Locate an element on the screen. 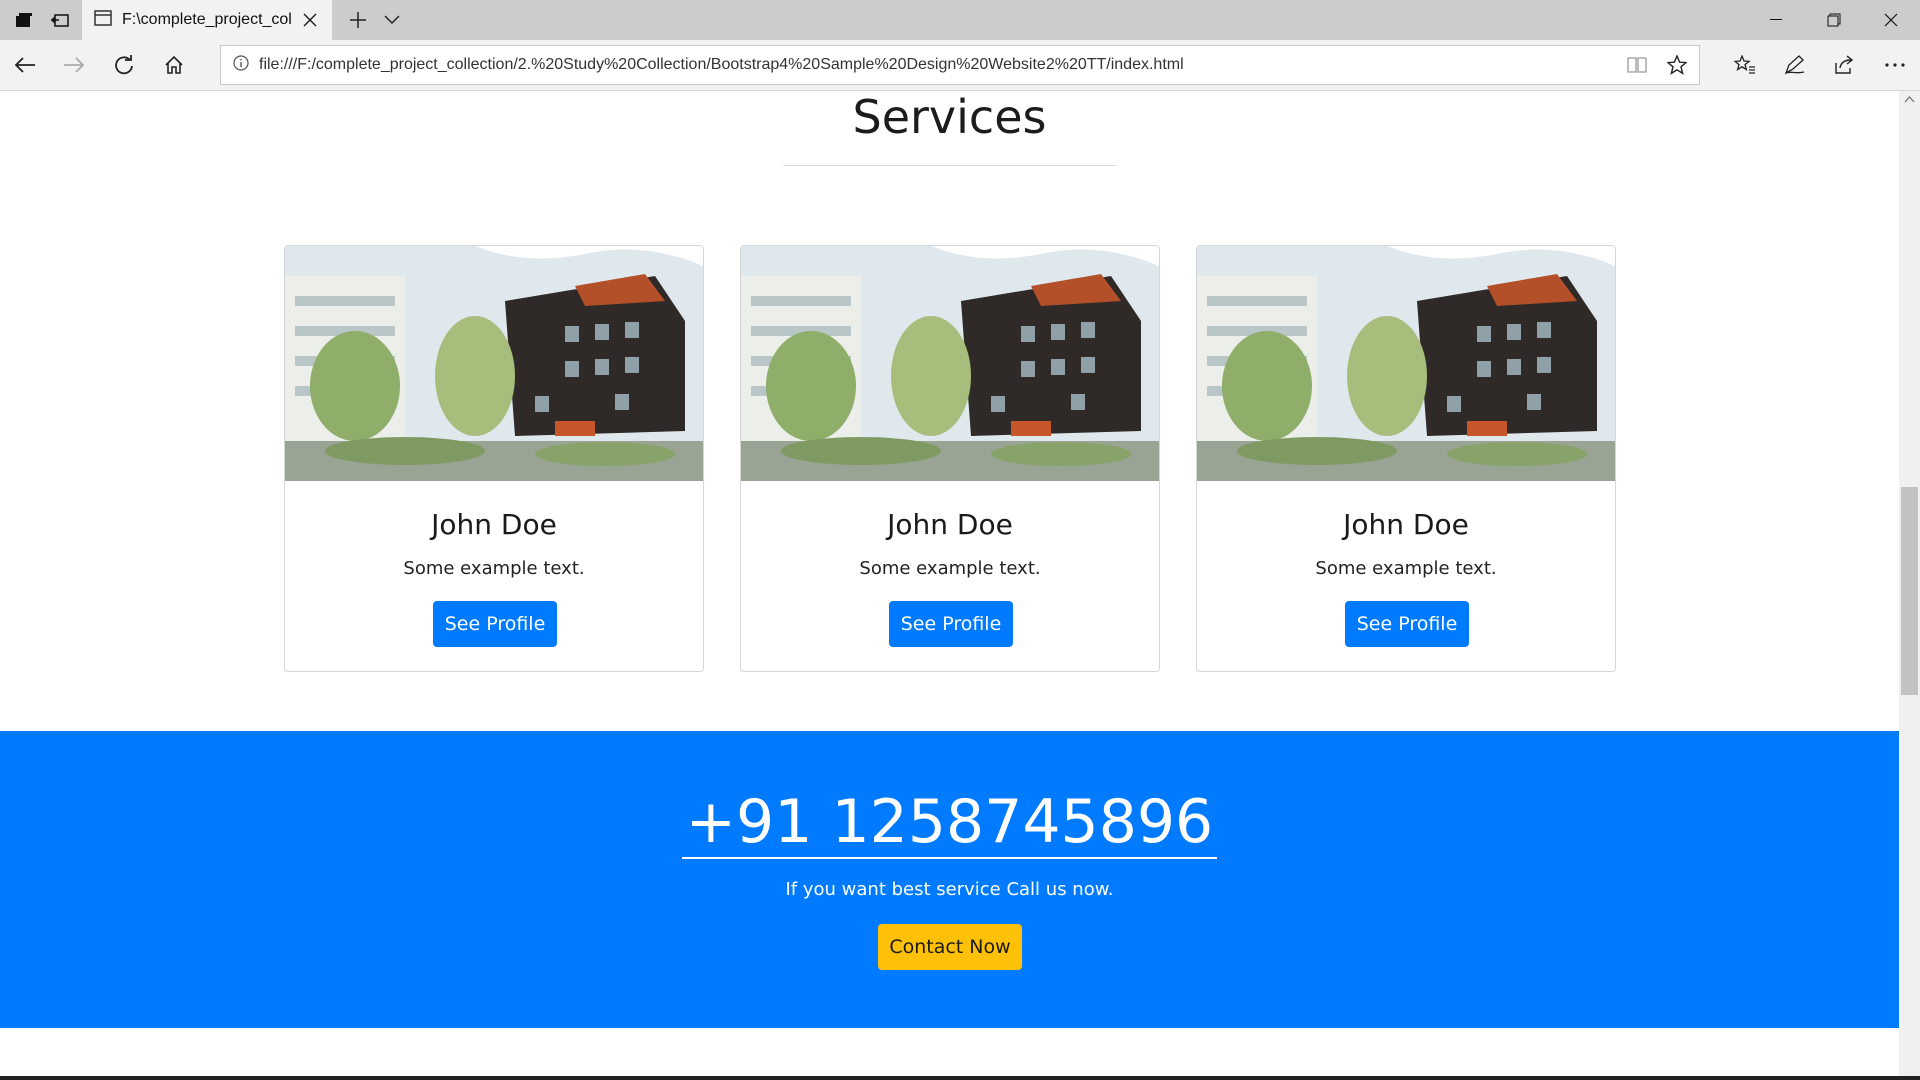 The width and height of the screenshot is (1920, 1080). refresh-icon is located at coordinates (124, 65).